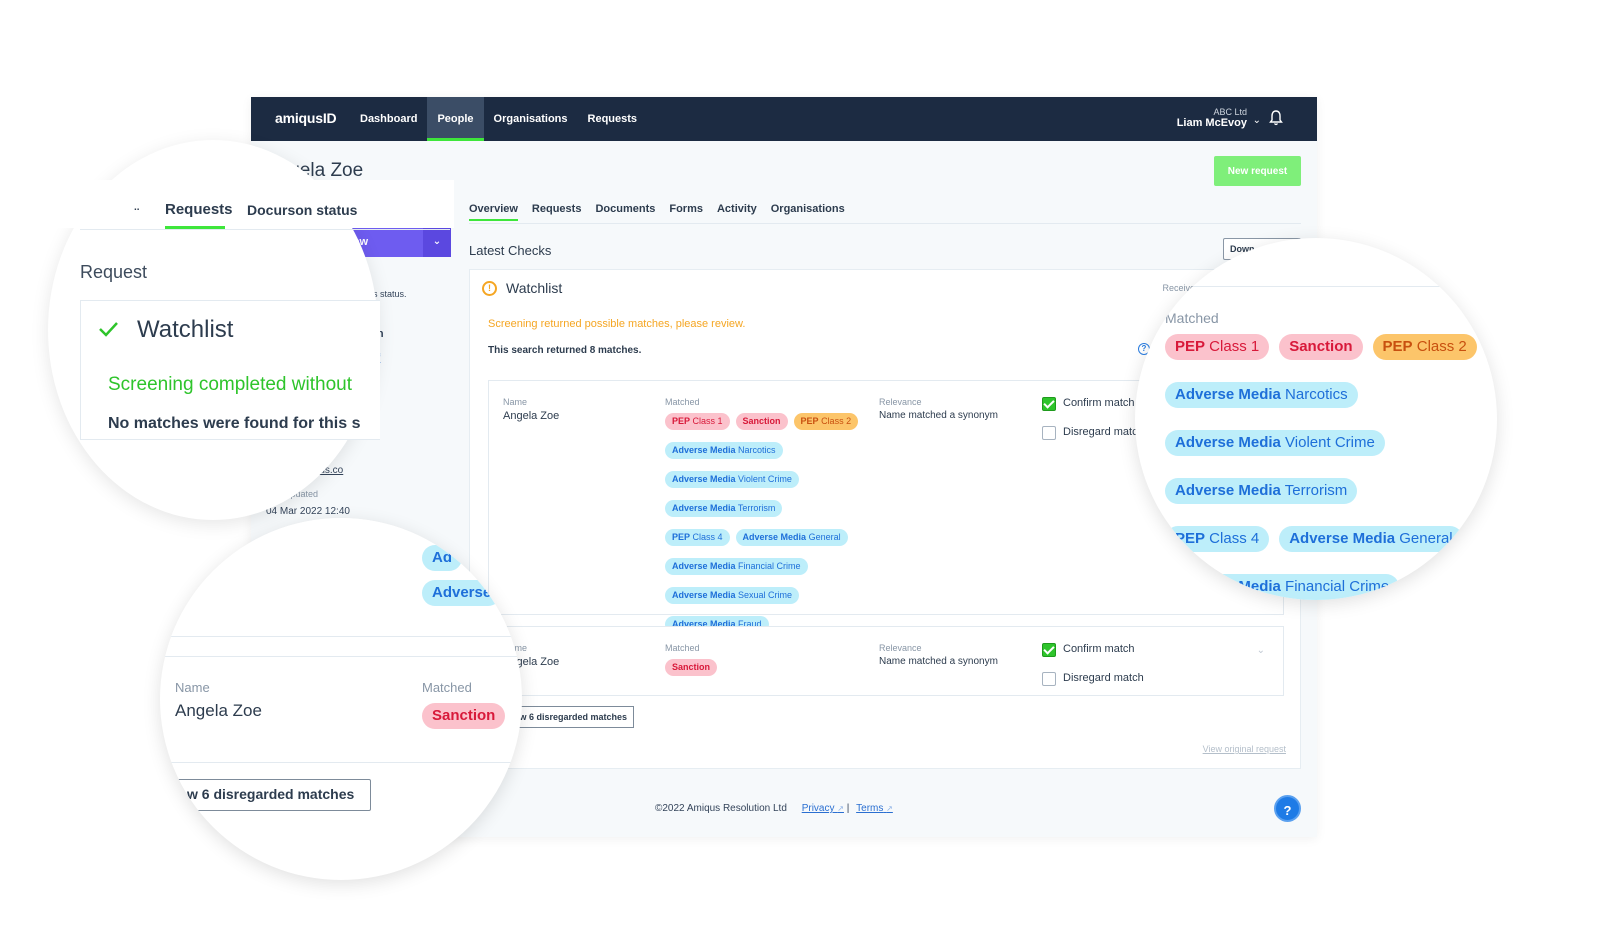  I want to click on magnifier-partial-tag: Ad, so click(442, 558).